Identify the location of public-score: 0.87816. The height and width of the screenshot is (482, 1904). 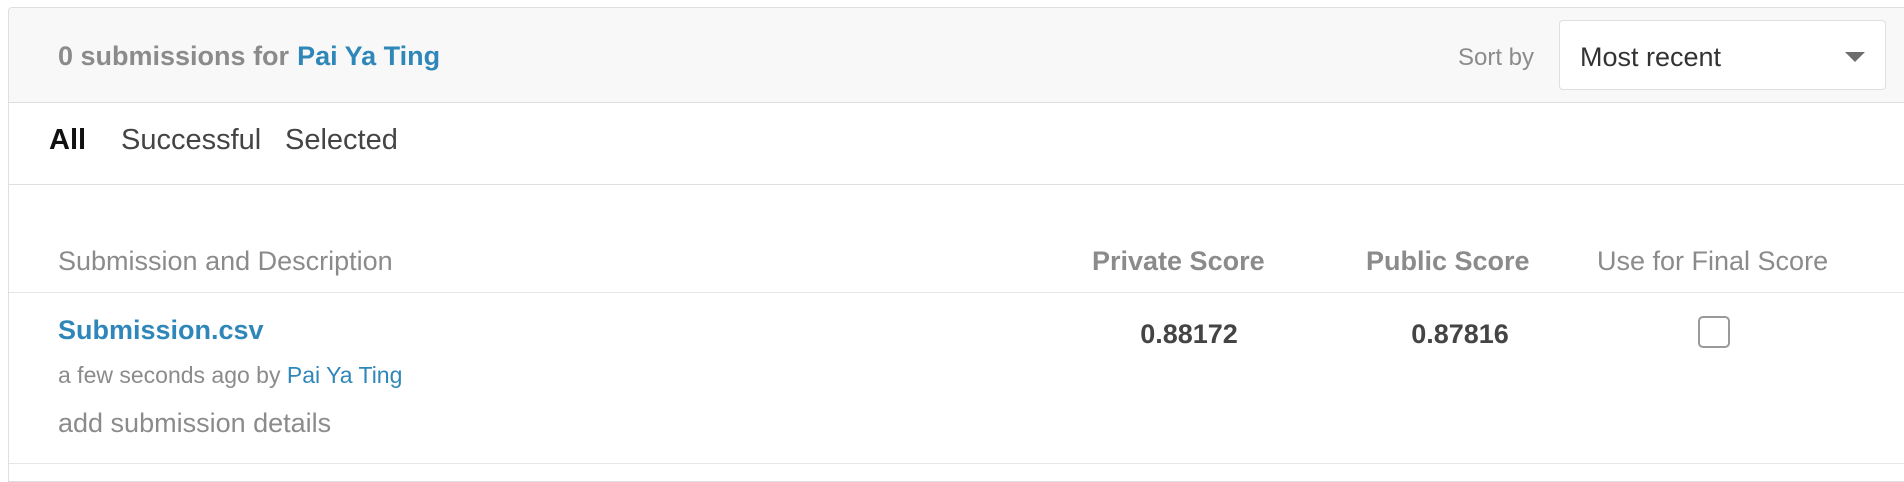
(1460, 334).